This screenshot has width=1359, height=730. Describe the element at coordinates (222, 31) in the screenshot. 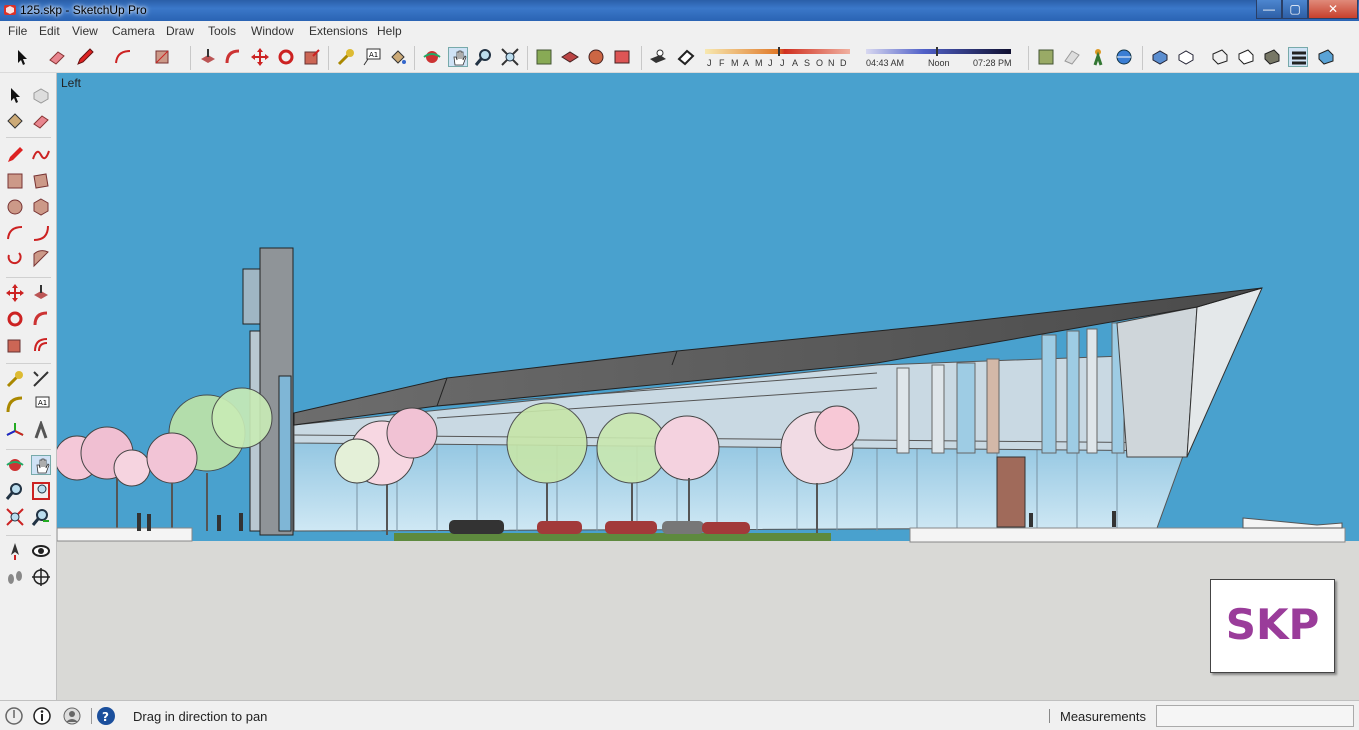

I see `menu-tools: Tools` at that location.